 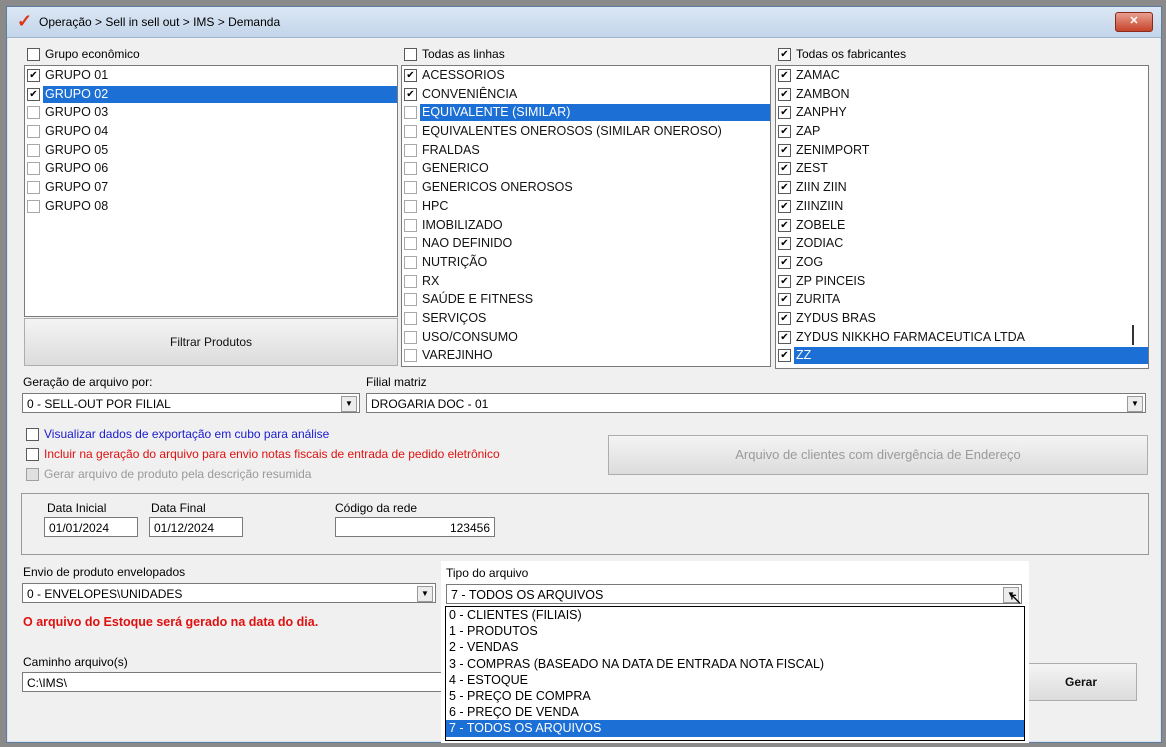 What do you see at coordinates (962, 281) in the screenshot?
I see `fabricante-list-item: ✔ ZP PINCEIS` at bounding box center [962, 281].